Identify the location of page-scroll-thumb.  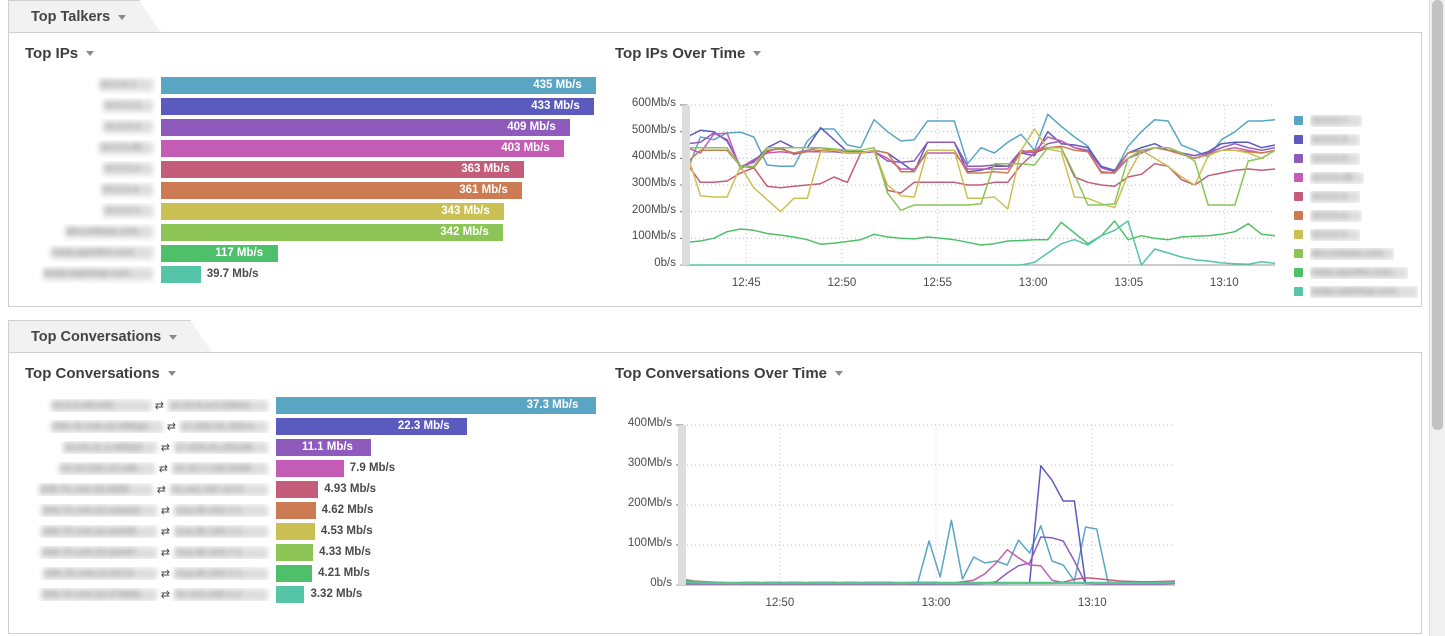
(1437, 215).